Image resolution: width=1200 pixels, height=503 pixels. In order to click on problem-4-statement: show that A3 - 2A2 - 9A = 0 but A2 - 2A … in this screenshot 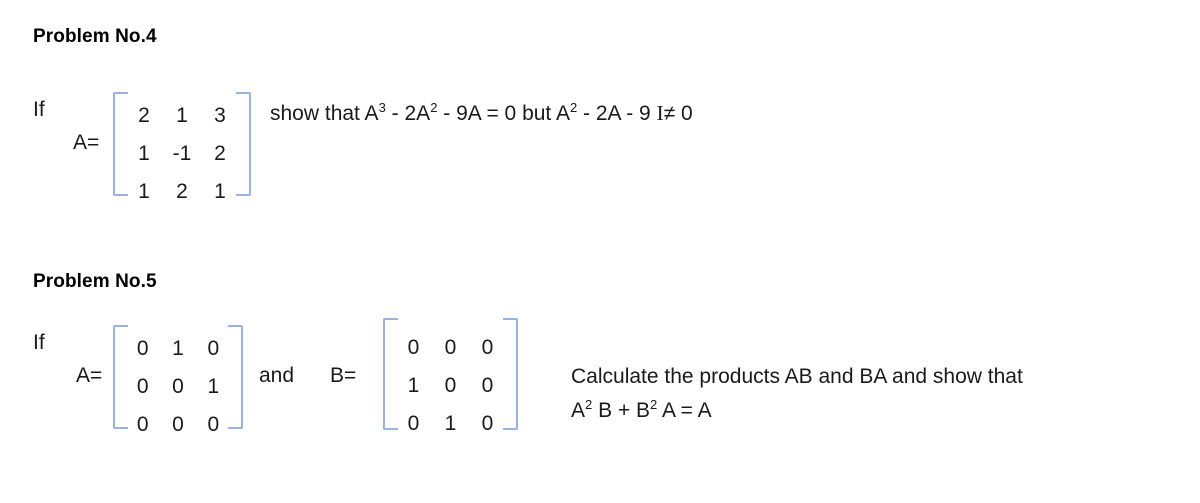, I will do `click(481, 113)`.